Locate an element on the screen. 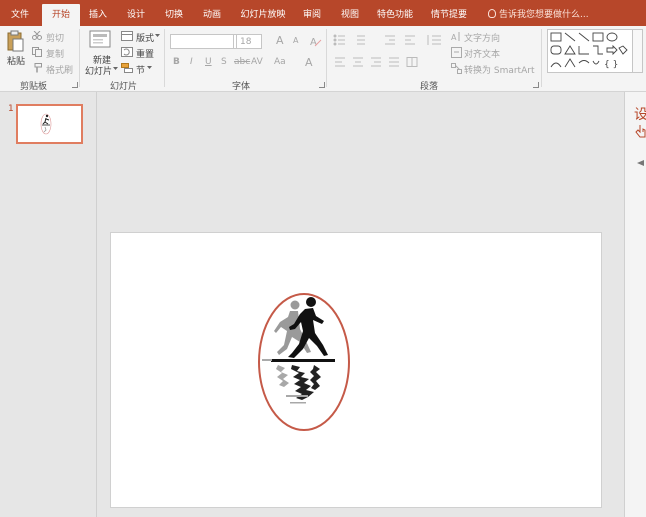 This screenshot has width=646, height=517. paste-icon is located at coordinates (15, 41).